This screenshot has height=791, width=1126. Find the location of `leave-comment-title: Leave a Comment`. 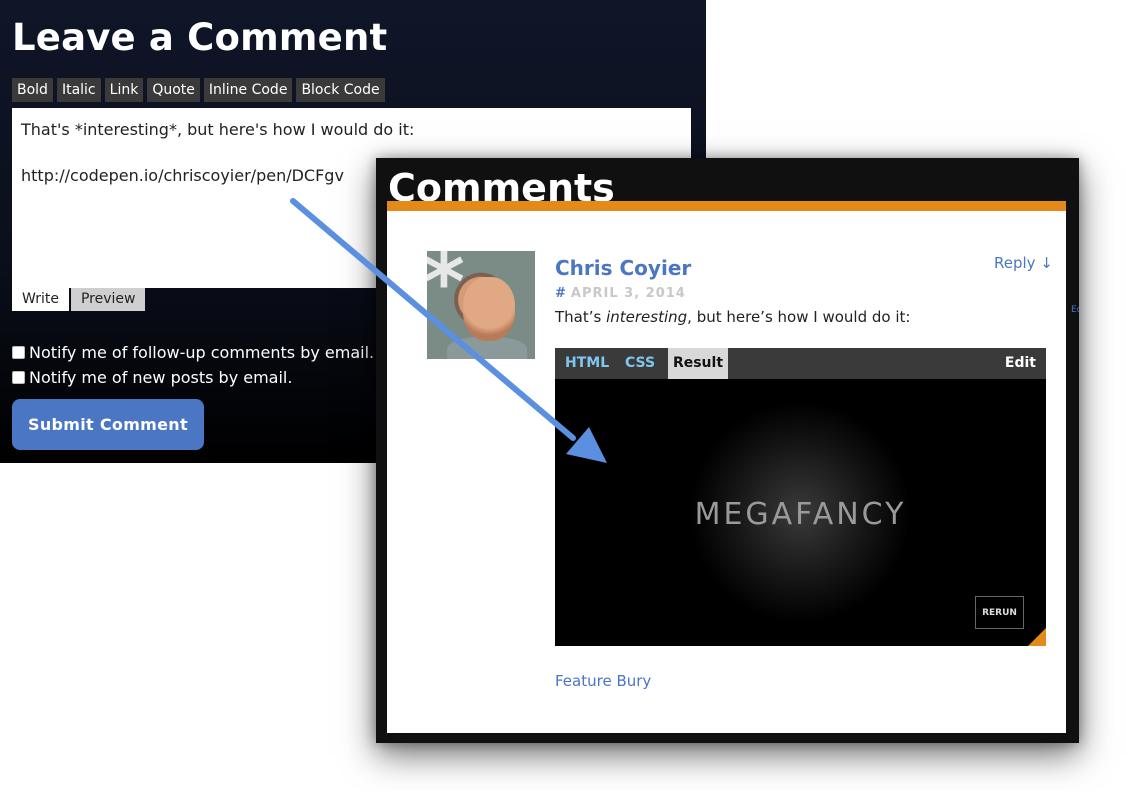

leave-comment-title: Leave a Comment is located at coordinates (200, 37).